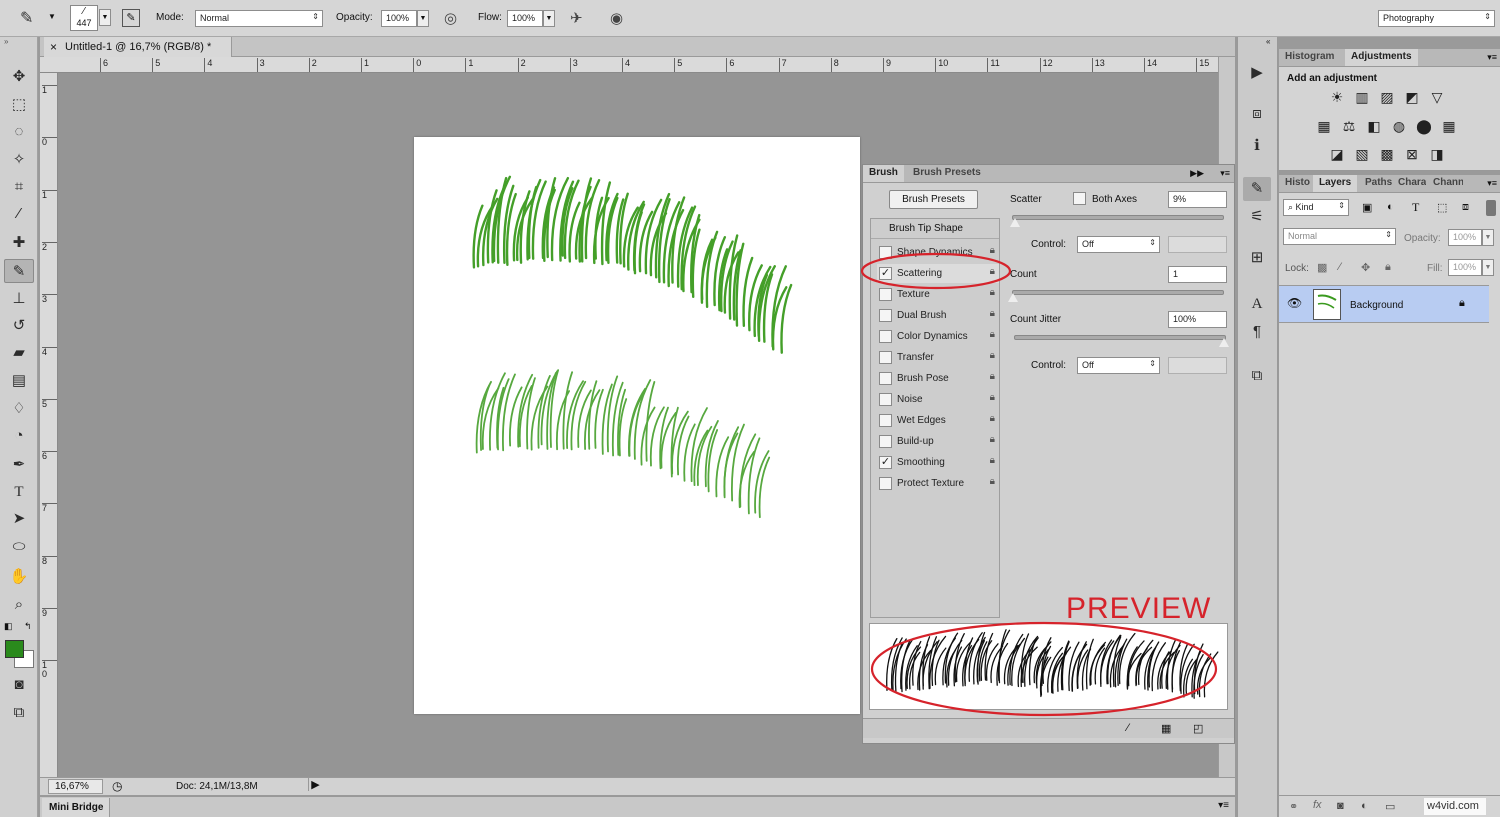 This screenshot has width=1500, height=817. What do you see at coordinates (1118, 292) in the screenshot?
I see `count-slider` at bounding box center [1118, 292].